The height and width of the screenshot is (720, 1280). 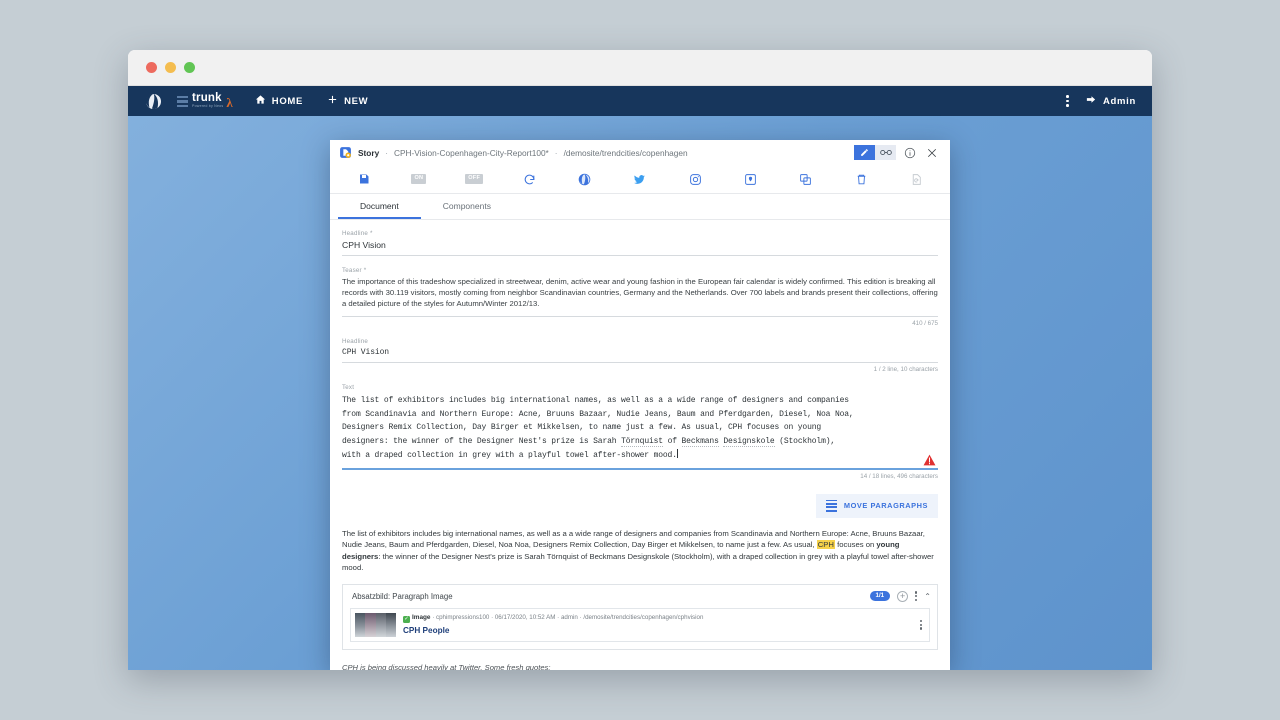 What do you see at coordinates (932, 153) in the screenshot?
I see `close-x-icon` at bounding box center [932, 153].